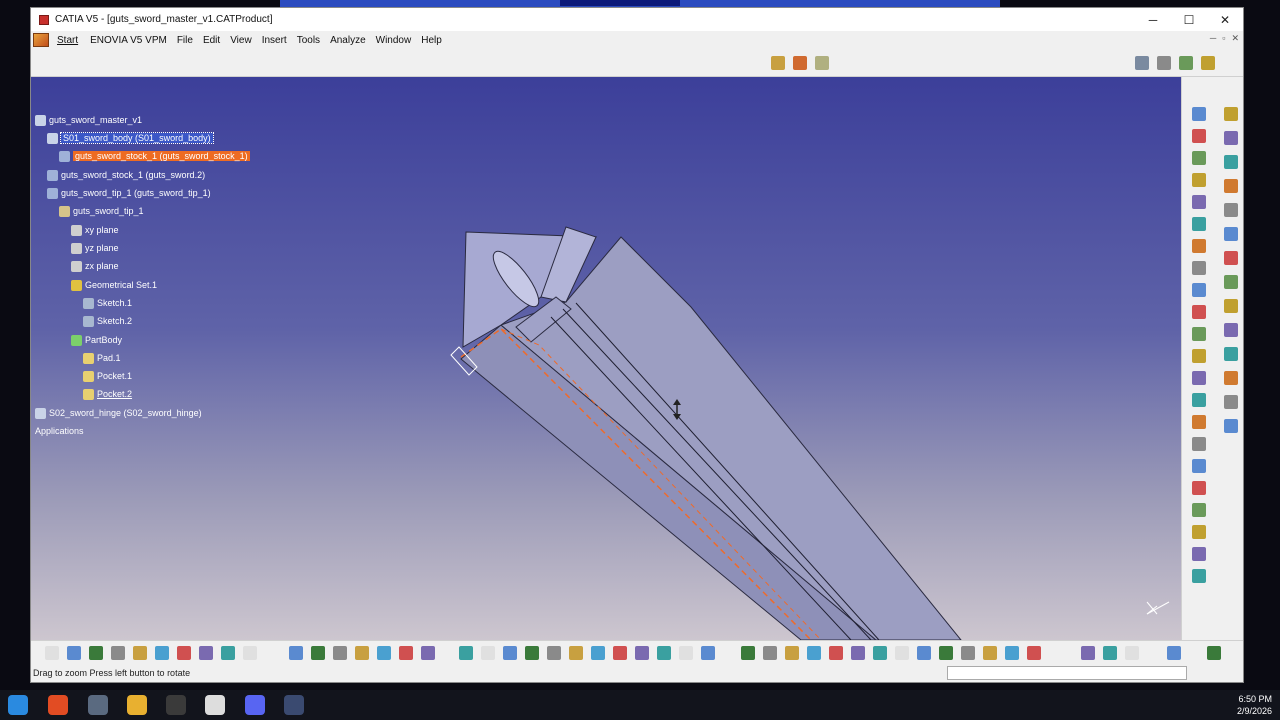 This screenshot has width=1280, height=720. Describe the element at coordinates (778, 63) in the screenshot. I see `product-structure-icon` at that location.